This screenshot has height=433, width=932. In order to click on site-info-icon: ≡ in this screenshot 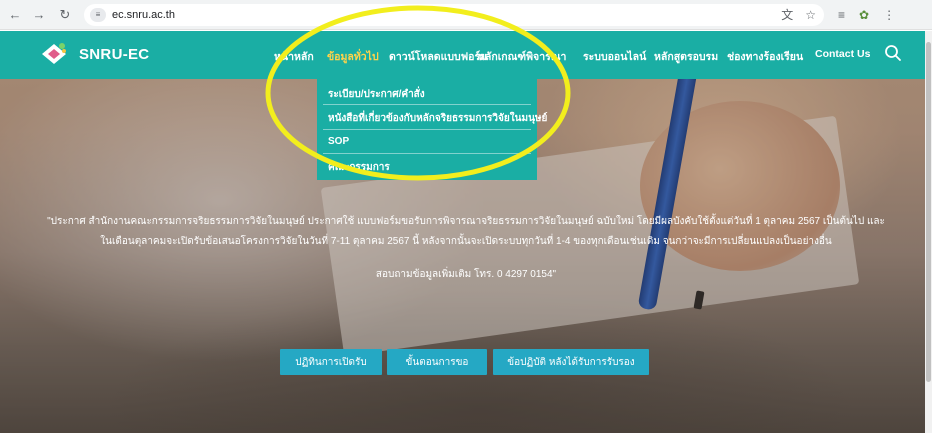, I will do `click(98, 14)`.